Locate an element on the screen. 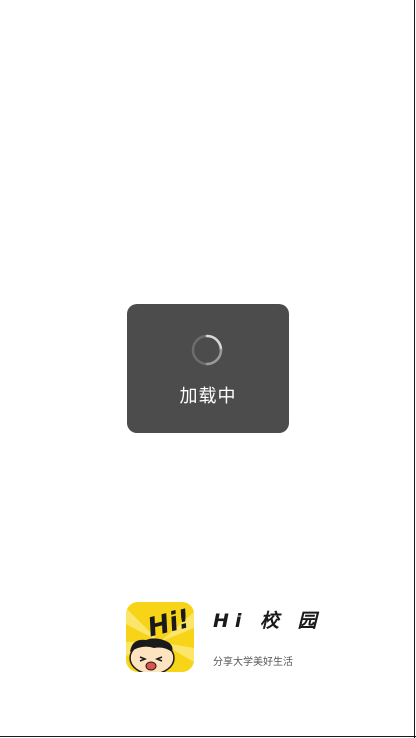 The width and height of the screenshot is (416, 738). loading-toast: 加载中 is located at coordinates (208, 368).